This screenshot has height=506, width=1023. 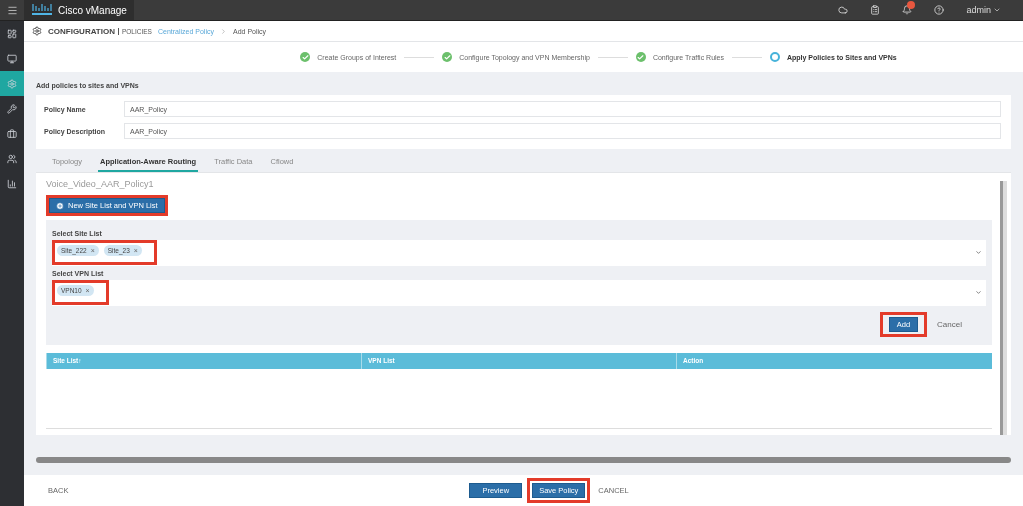 I want to click on chart-icon, so click(x=12, y=183).